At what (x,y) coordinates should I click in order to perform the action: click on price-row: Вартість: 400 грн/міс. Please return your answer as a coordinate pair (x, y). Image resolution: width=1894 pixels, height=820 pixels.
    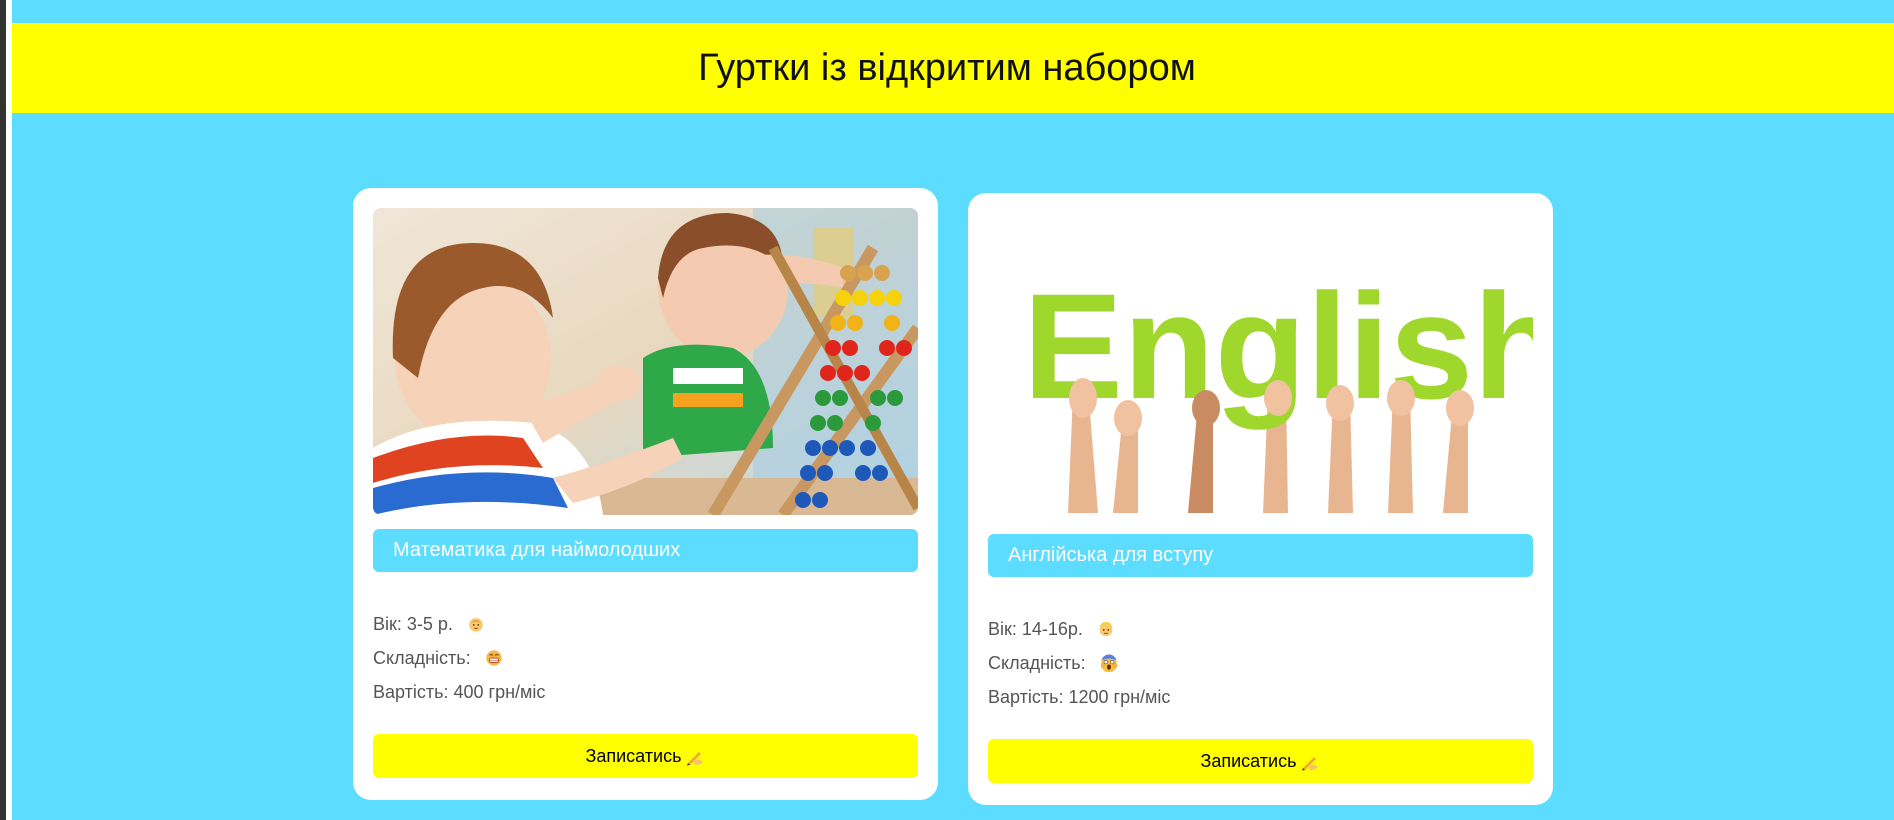
    Looking at the image, I should click on (459, 692).